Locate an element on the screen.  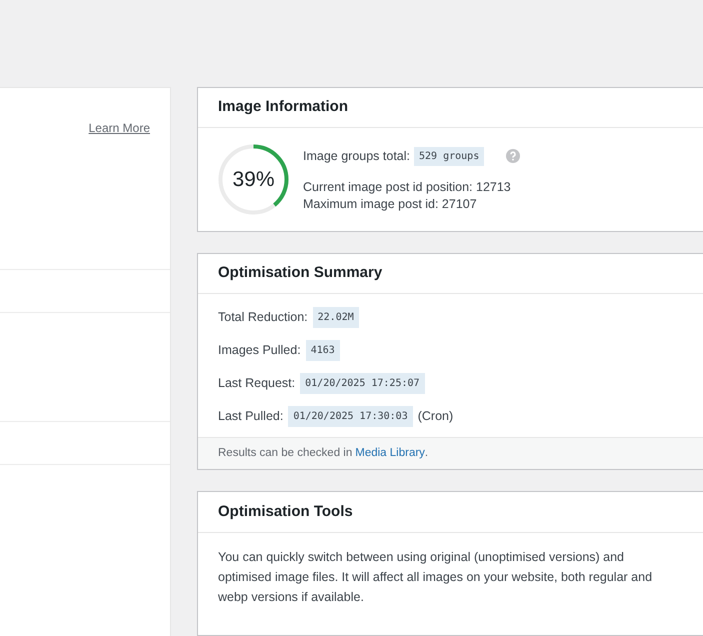
summary-label: Last Pulled: is located at coordinates (251, 417).